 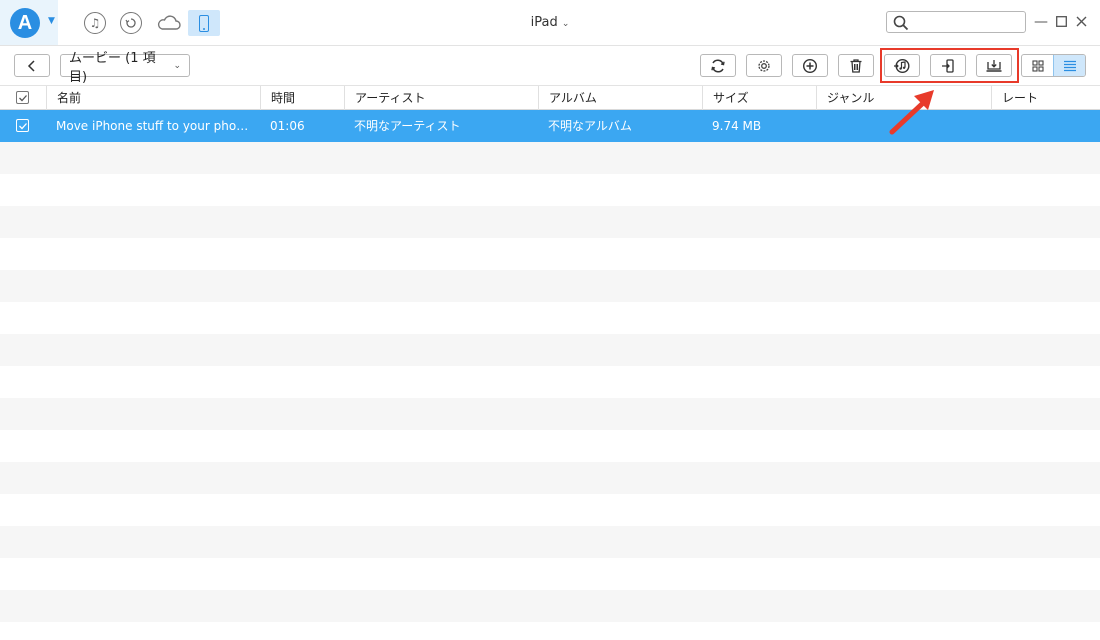 What do you see at coordinates (967, 22) in the screenshot?
I see `search-input` at bounding box center [967, 22].